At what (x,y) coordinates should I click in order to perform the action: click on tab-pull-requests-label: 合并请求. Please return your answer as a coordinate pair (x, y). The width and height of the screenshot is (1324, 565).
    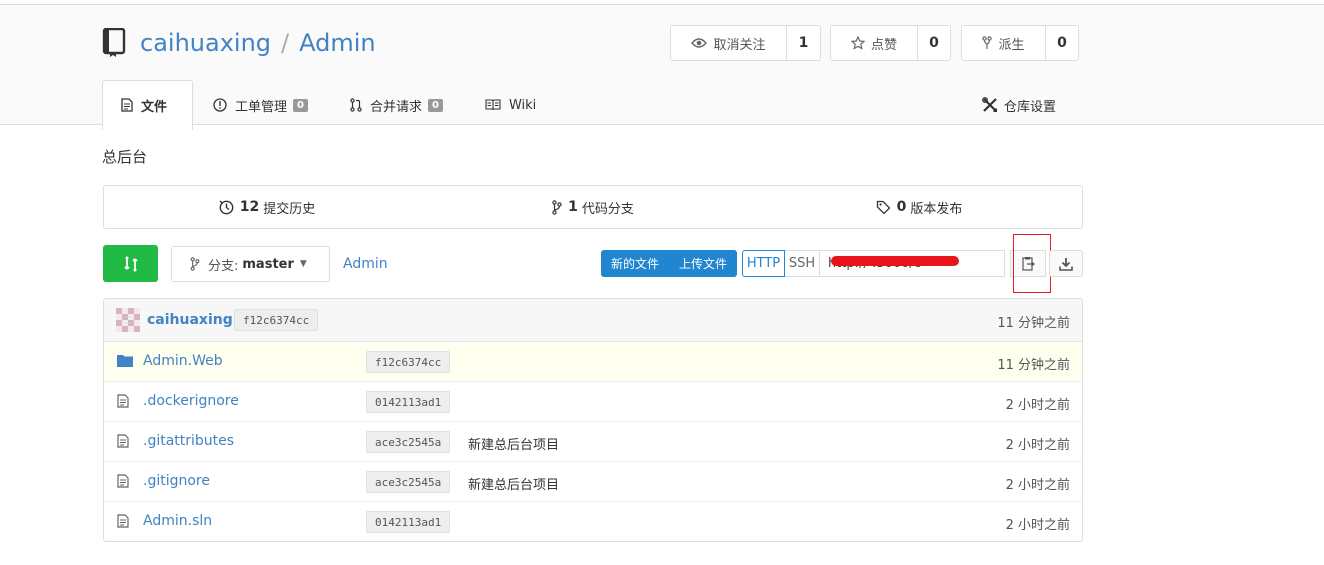
    Looking at the image, I should click on (395, 107).